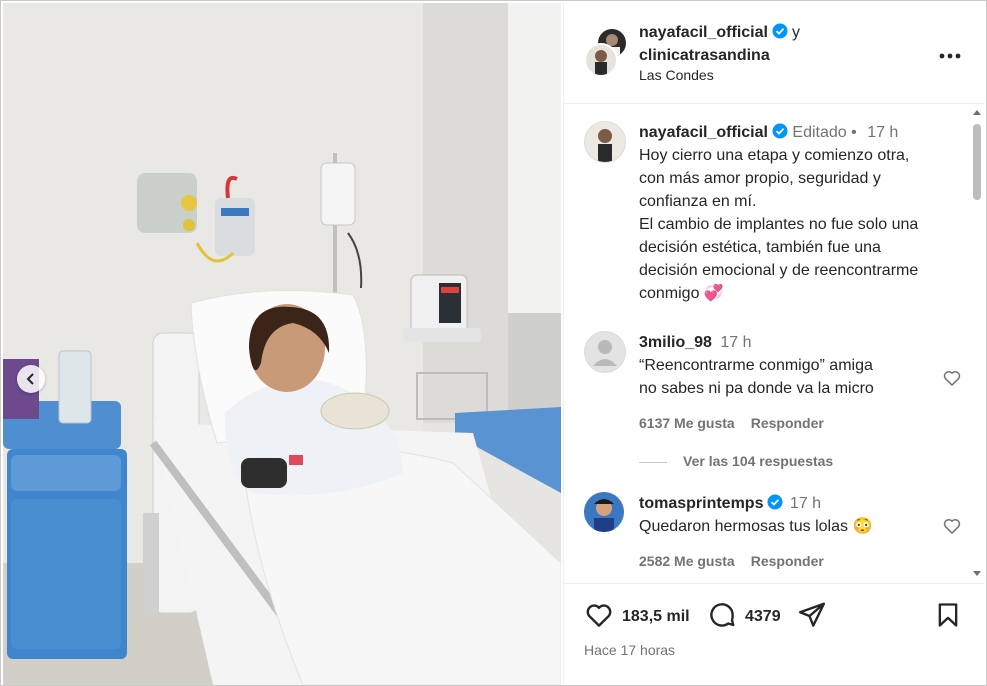 The height and width of the screenshot is (686, 987). Describe the element at coordinates (977, 112) in the screenshot. I see `scroll-up-arrow-icon` at that location.